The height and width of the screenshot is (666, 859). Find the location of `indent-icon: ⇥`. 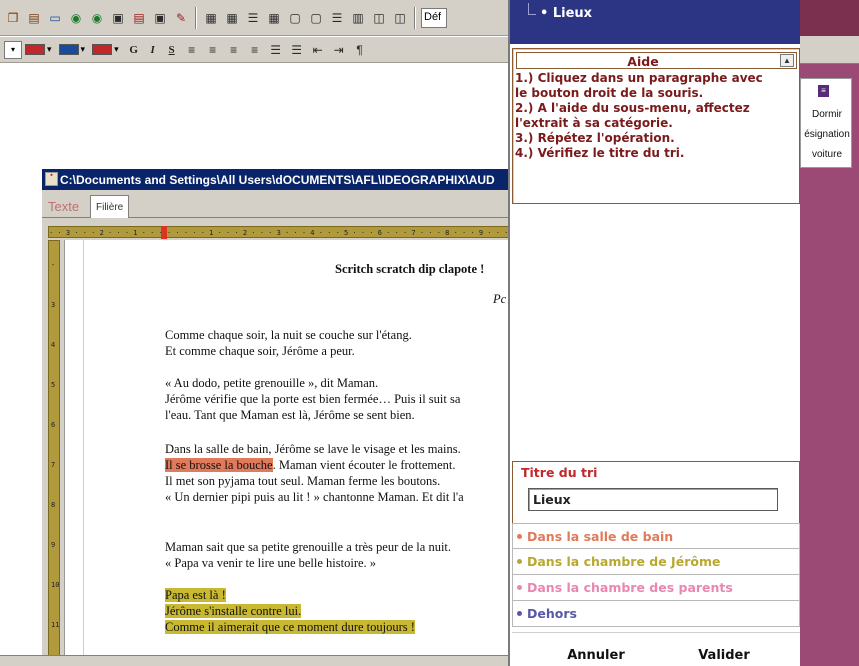

indent-icon: ⇥ is located at coordinates (339, 50).